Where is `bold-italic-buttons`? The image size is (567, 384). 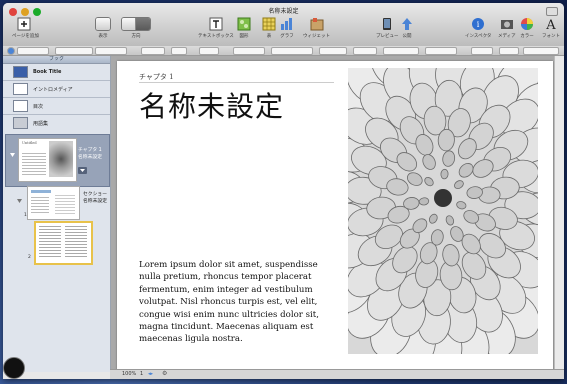 bold-italic-buttons is located at coordinates (249, 51).